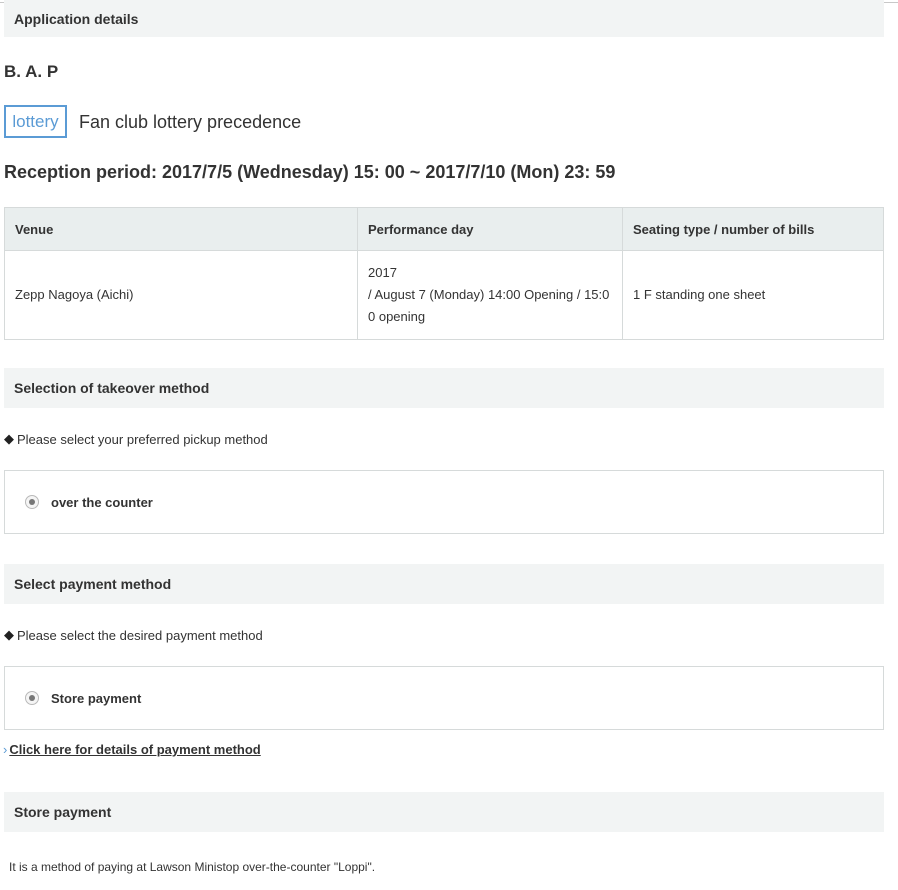  I want to click on option-label: Store payment, so click(96, 698).